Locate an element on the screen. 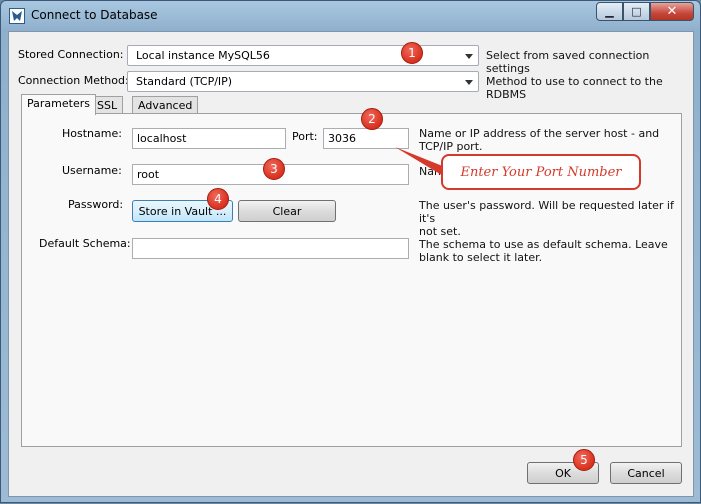  callout-pointer is located at coordinates (420, 162).